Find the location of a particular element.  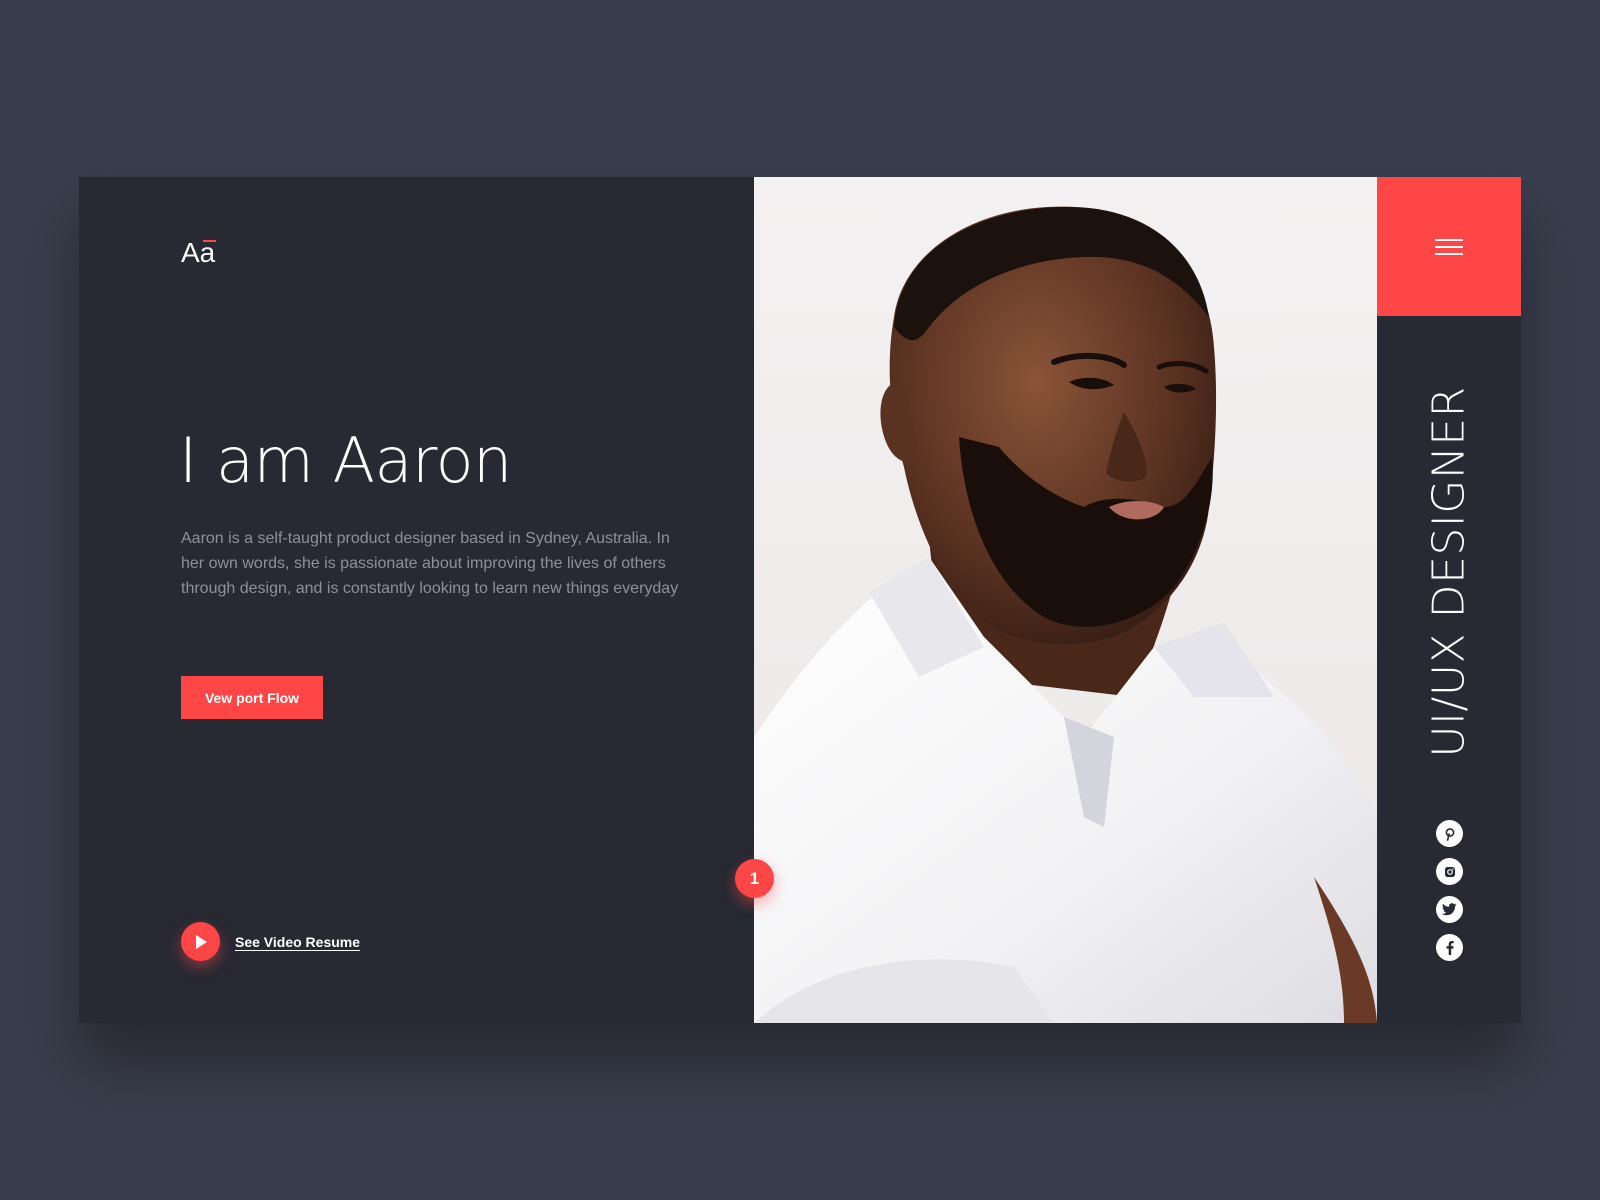

twitter-link is located at coordinates (1449, 909).